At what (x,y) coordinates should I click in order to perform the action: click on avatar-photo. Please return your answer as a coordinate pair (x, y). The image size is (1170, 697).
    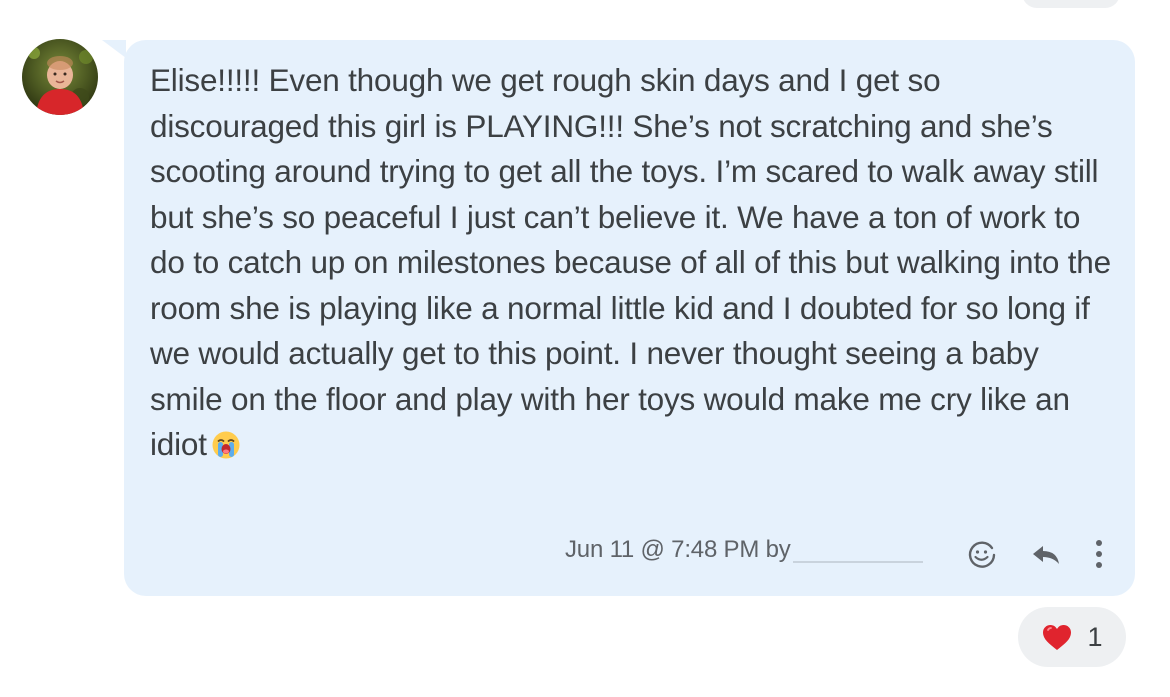
    Looking at the image, I should click on (60, 77).